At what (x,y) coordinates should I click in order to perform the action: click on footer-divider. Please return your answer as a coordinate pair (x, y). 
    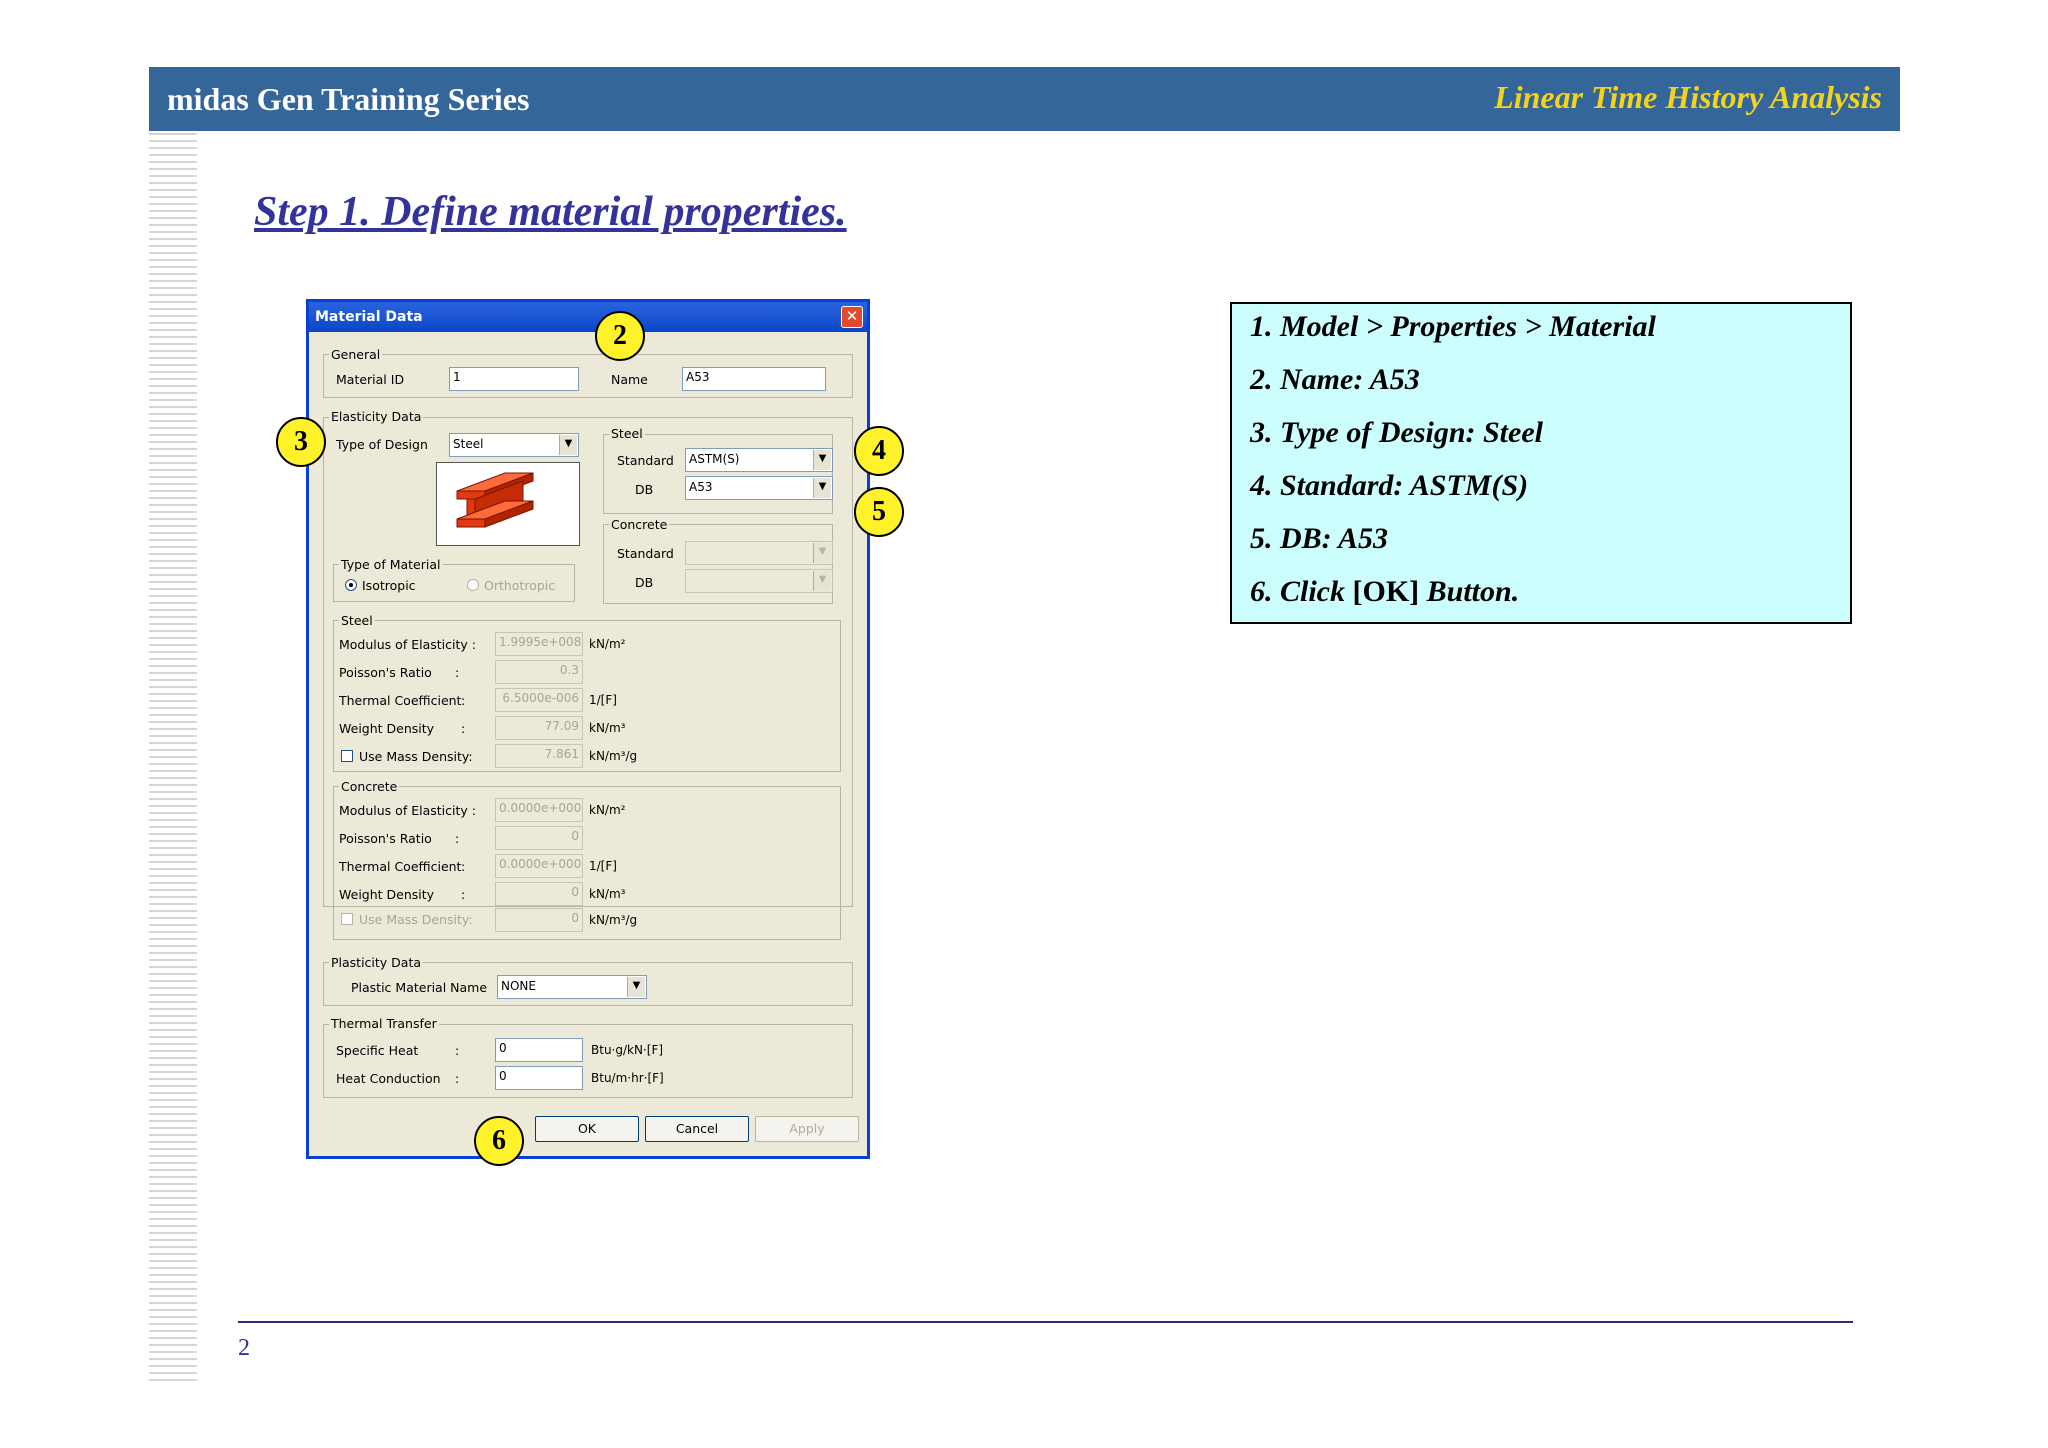
    Looking at the image, I should click on (1045, 1322).